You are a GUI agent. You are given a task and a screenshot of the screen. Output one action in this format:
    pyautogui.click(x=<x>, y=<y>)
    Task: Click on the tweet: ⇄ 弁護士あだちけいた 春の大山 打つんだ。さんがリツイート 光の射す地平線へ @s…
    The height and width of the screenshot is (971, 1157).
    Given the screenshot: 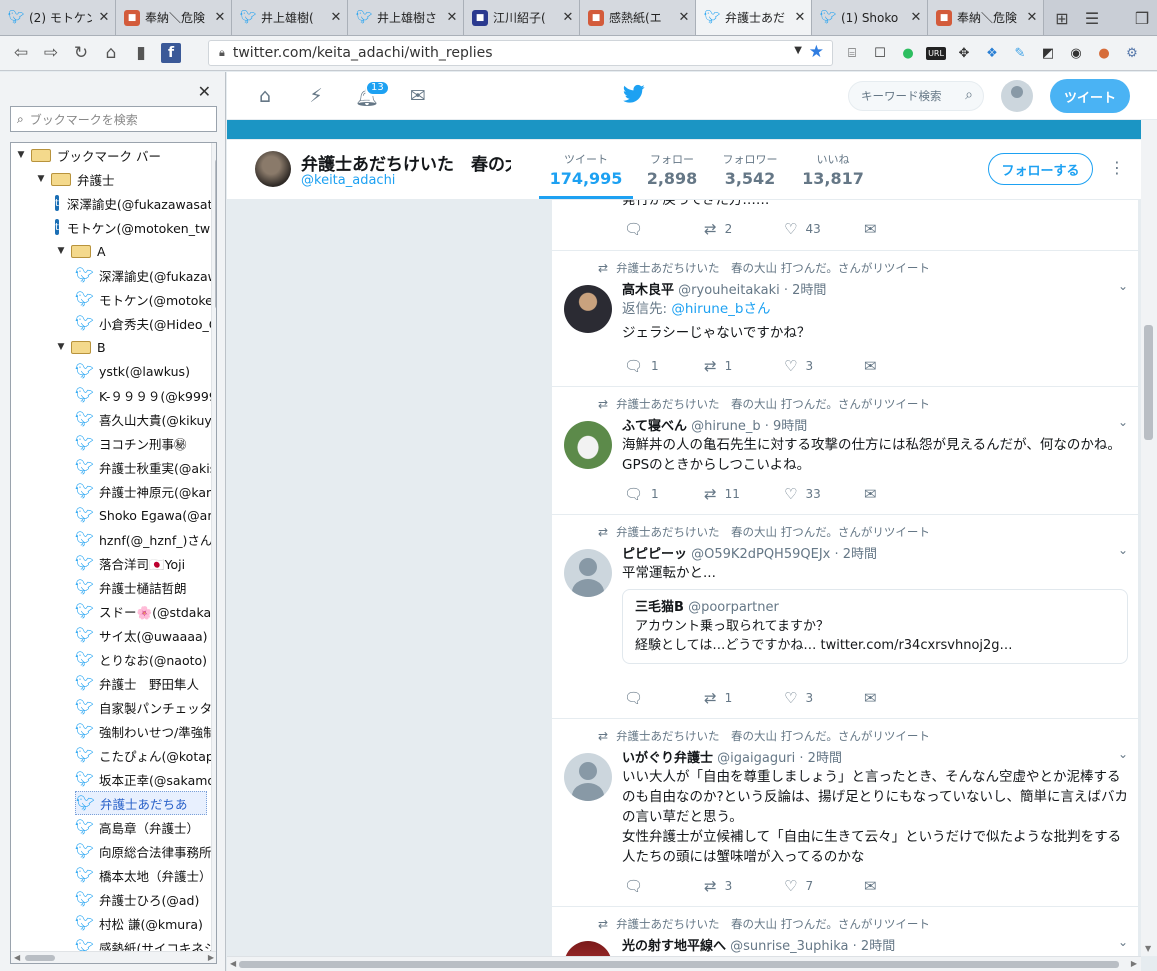 What is the action you would take?
    pyautogui.click(x=845, y=931)
    